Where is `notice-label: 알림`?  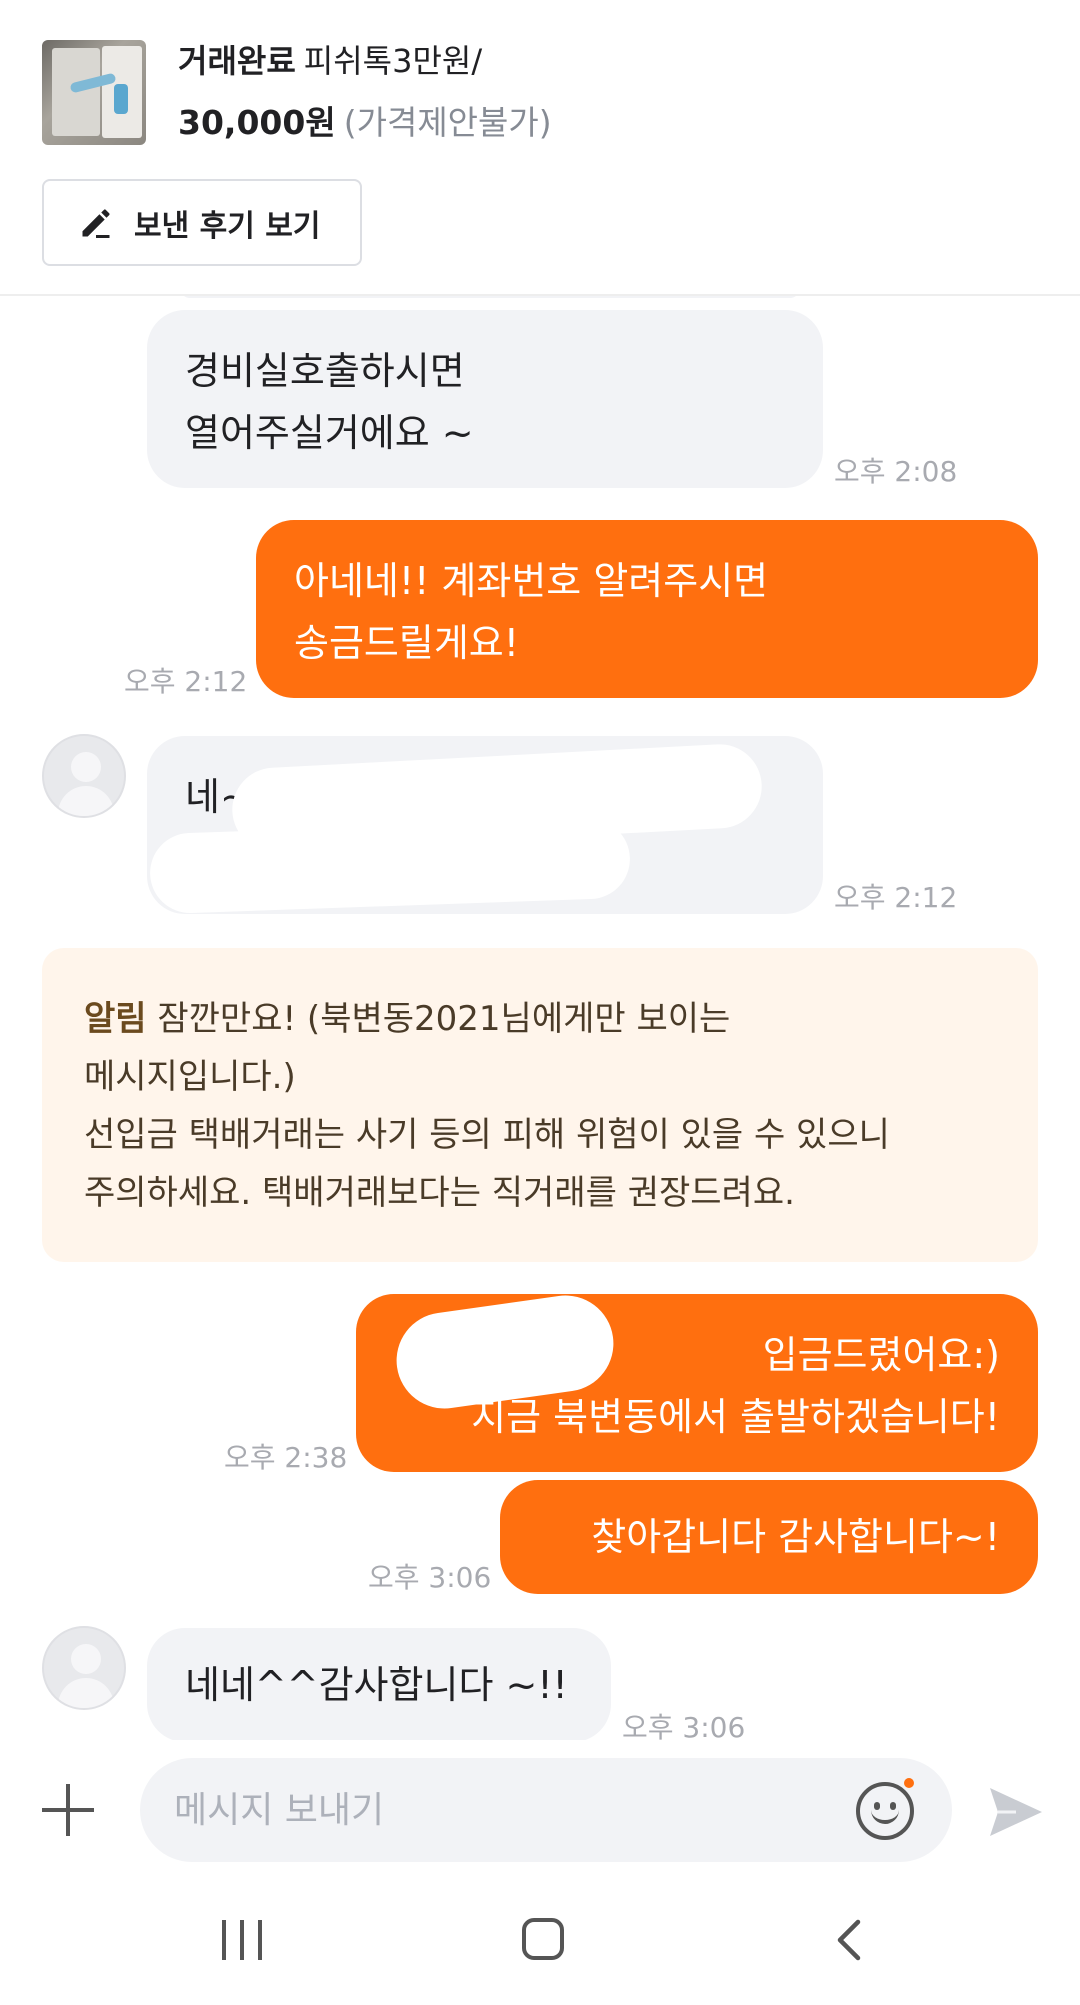 notice-label: 알림 is located at coordinates (115, 1019).